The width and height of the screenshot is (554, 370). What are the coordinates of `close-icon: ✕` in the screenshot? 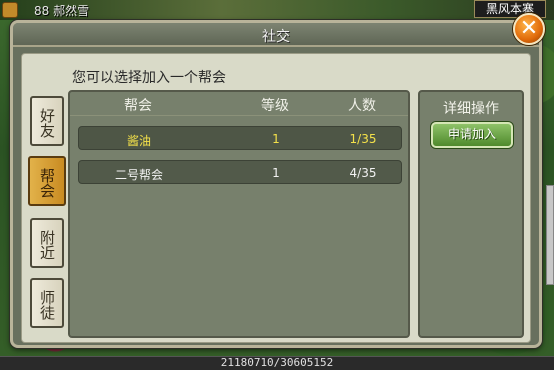 It's located at (529, 28).